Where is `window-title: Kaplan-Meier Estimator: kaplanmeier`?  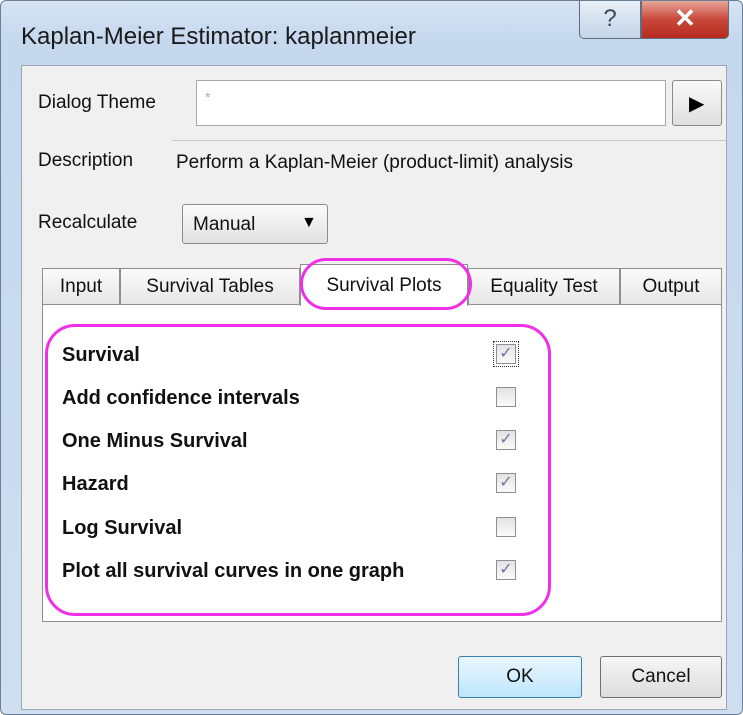
window-title: Kaplan-Meier Estimator: kaplanmeier is located at coordinates (218, 36).